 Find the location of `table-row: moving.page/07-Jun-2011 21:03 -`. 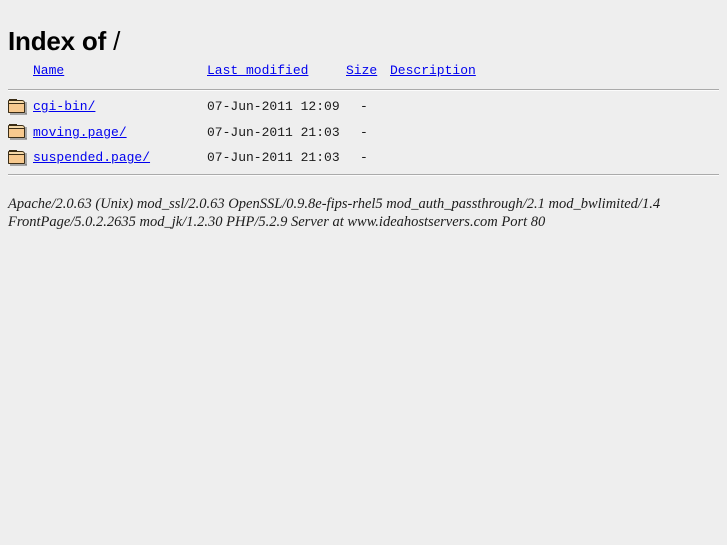

table-row: moving.page/07-Jun-2011 21:03 - is located at coordinates (363, 133).